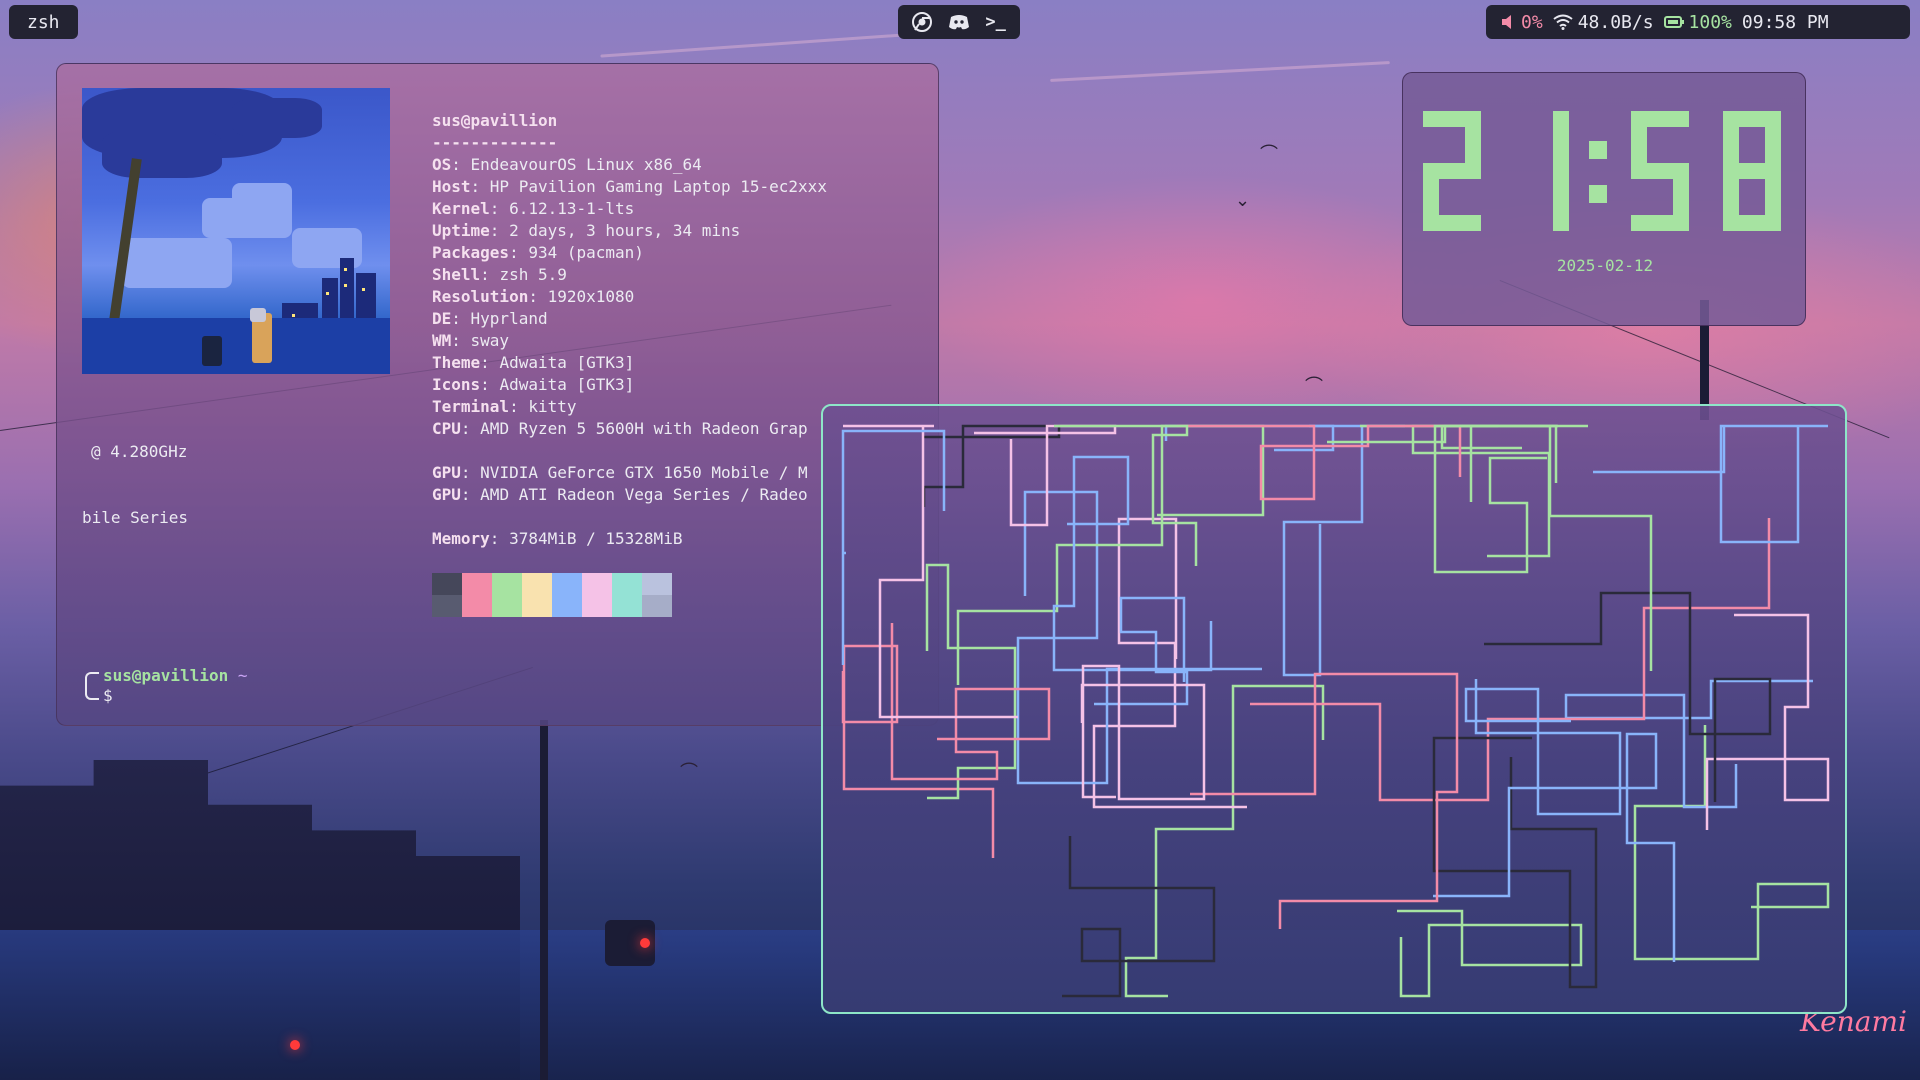 Image resolution: width=1920 pixels, height=1080 pixels. I want to click on info-row-theme: Theme: Adwaita [GTK3], so click(533, 362).